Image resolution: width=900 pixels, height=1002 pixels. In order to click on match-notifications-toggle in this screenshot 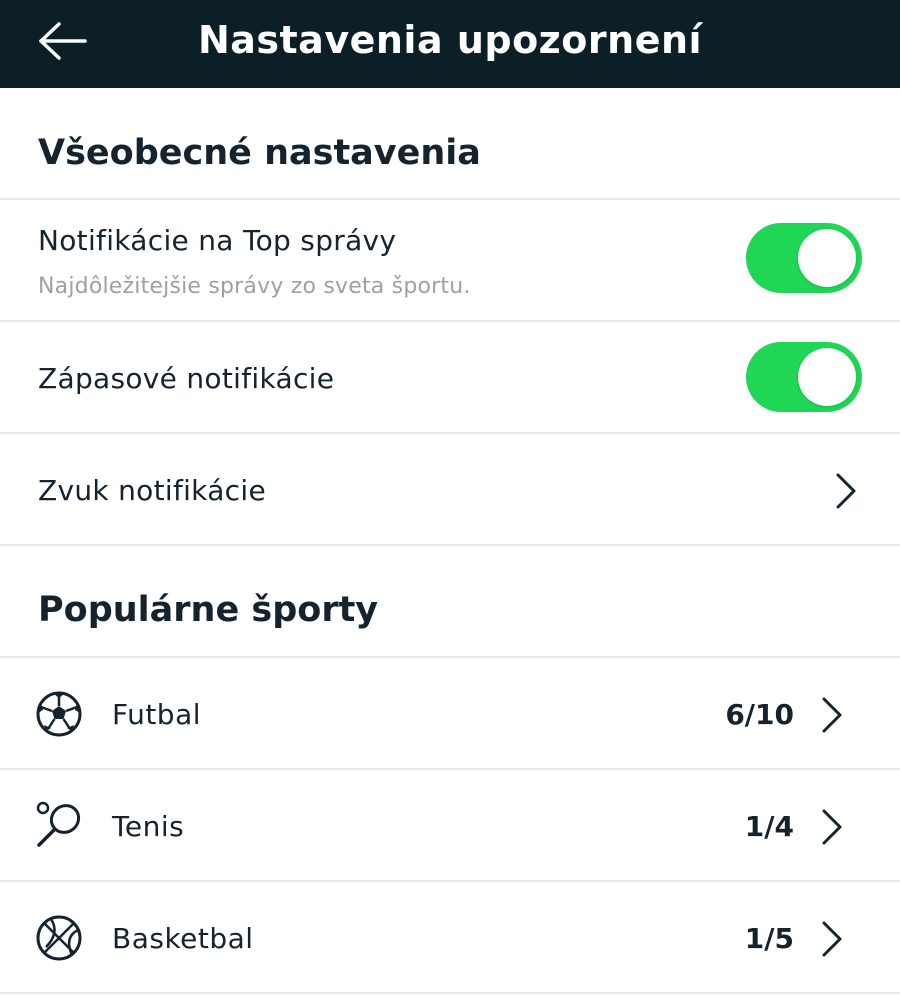, I will do `click(804, 377)`.